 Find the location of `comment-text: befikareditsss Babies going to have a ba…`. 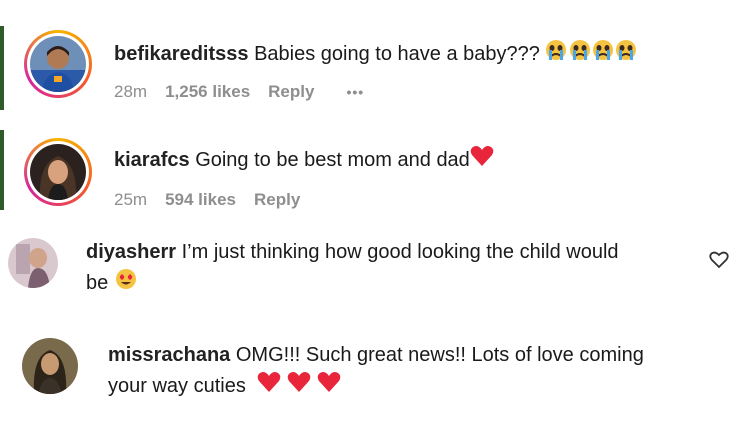

comment-text: befikareditsss Babies going to have a ba… is located at coordinates (375, 54).